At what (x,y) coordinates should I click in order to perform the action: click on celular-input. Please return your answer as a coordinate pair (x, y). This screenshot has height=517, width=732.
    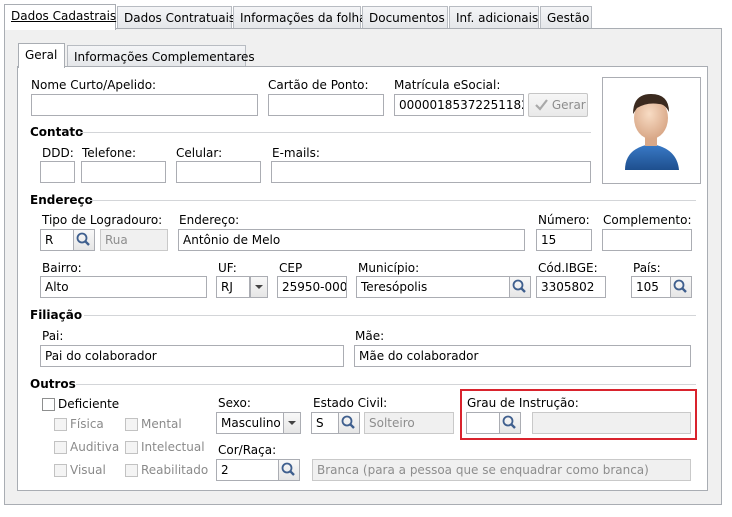
    Looking at the image, I should click on (218, 172).